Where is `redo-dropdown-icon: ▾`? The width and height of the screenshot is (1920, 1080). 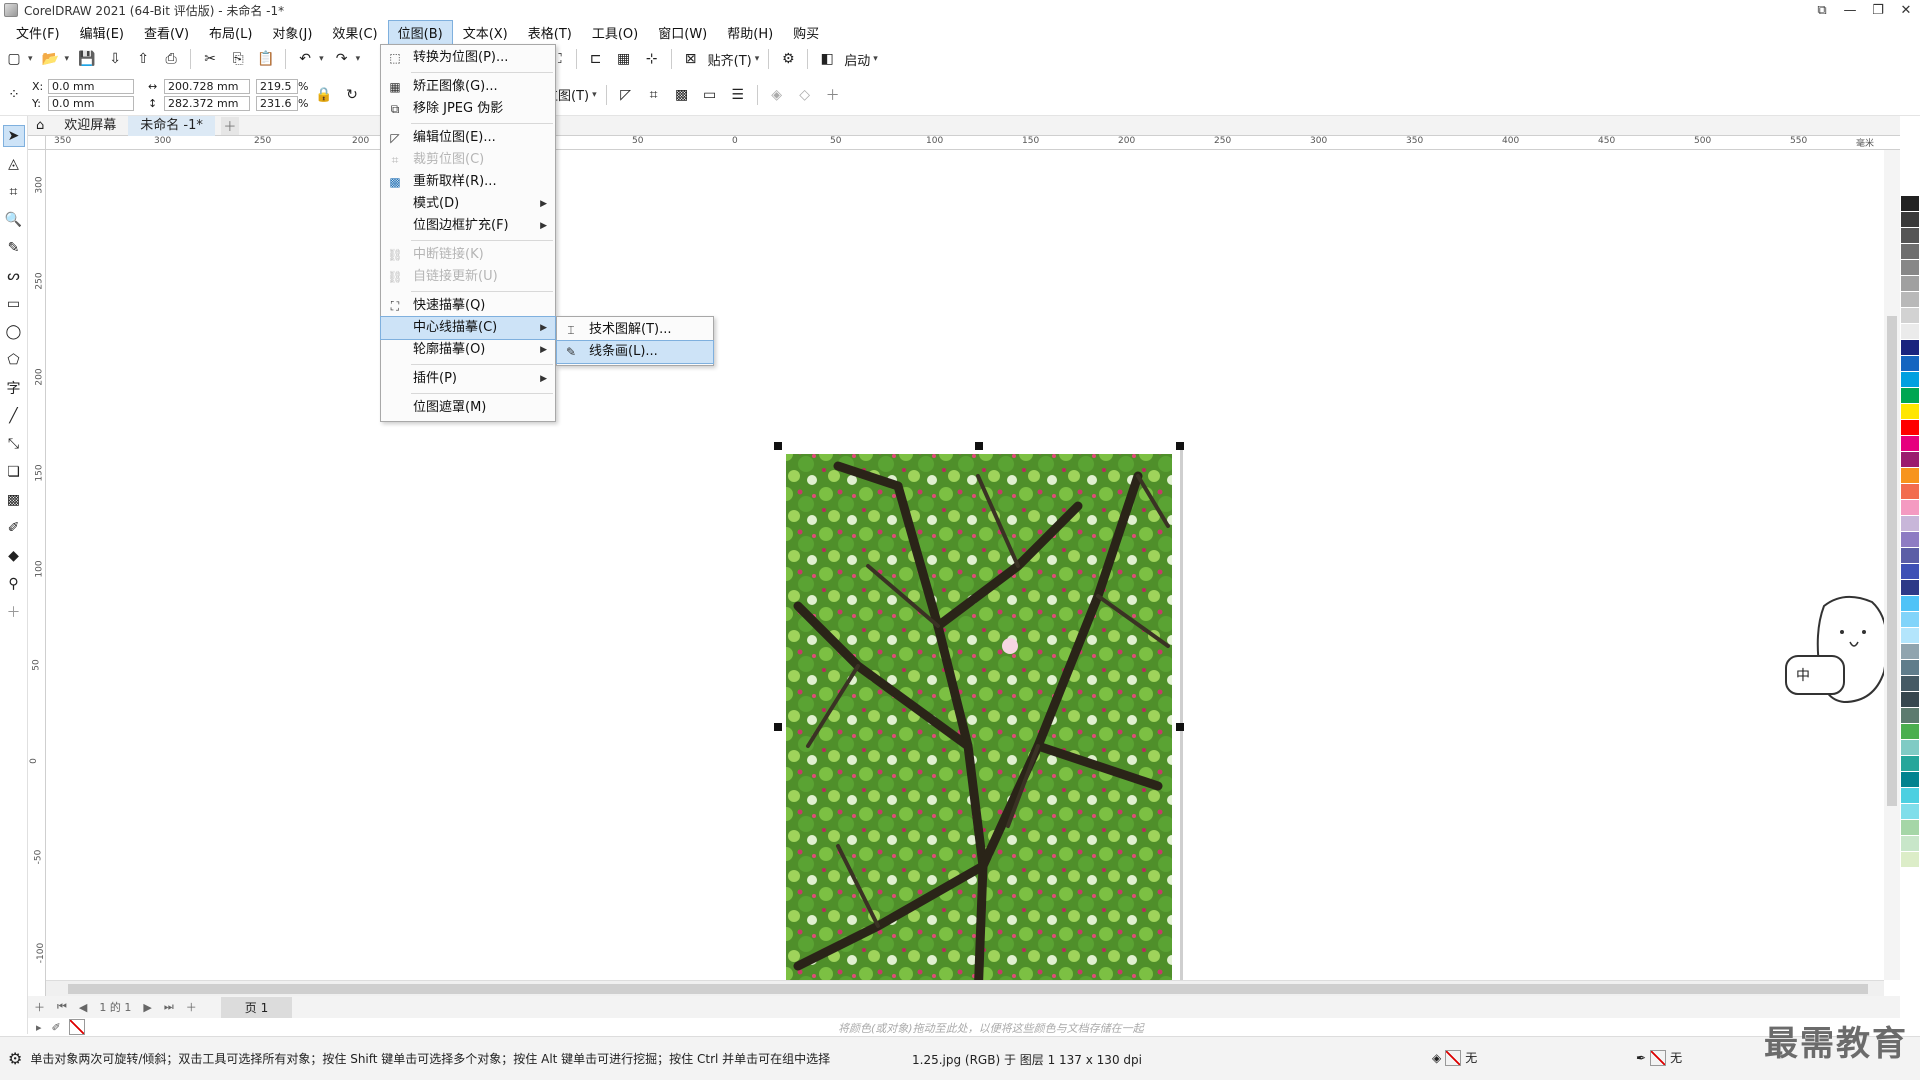 redo-dropdown-icon: ▾ is located at coordinates (358, 59).